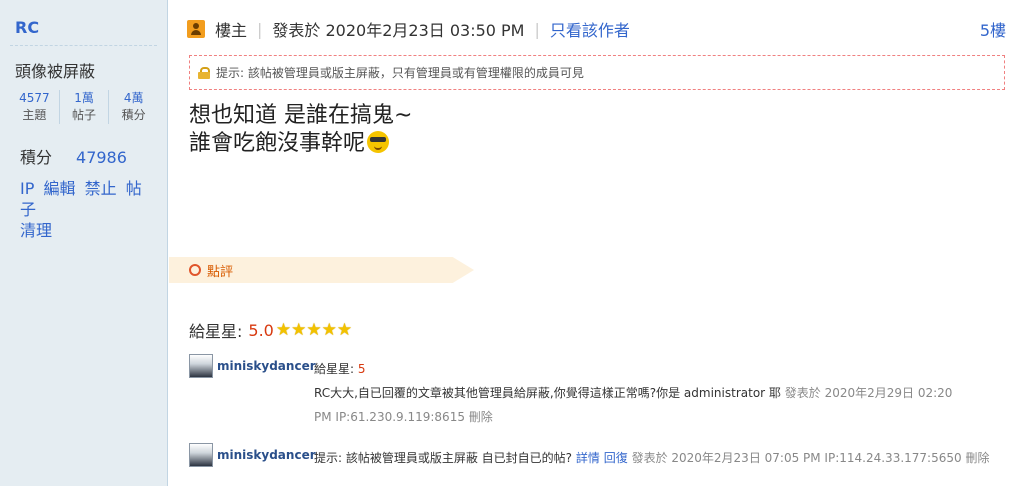 The image size is (1024, 486). What do you see at coordinates (101, 188) in the screenshot?
I see `ban-link: 禁止` at bounding box center [101, 188].